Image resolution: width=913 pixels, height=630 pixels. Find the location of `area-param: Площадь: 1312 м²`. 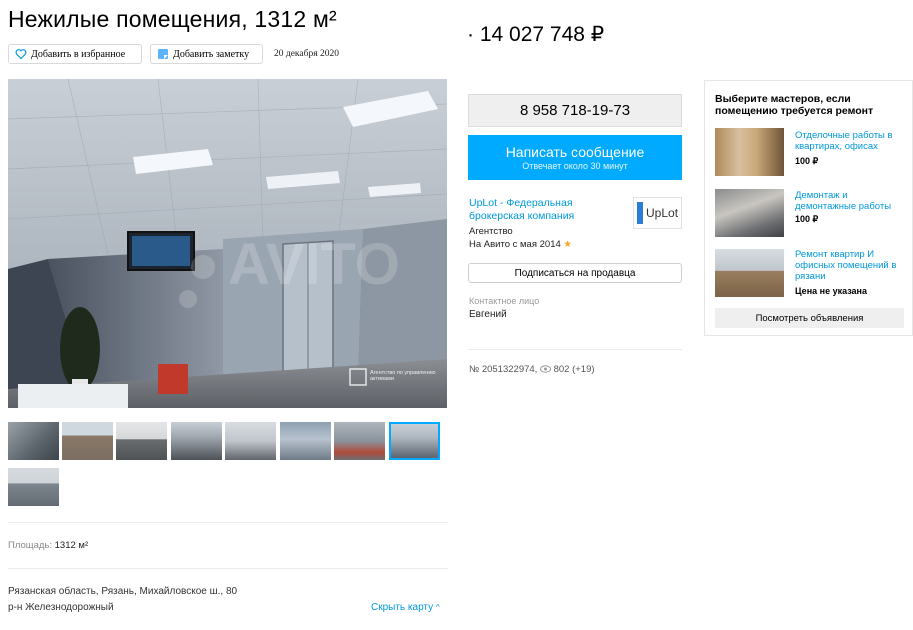

area-param: Площадь: 1312 м² is located at coordinates (48, 545).